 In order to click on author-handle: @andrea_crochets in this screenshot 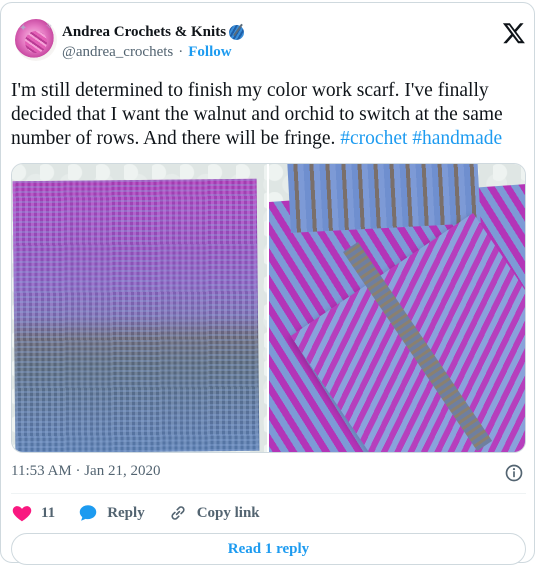, I will do `click(117, 52)`.